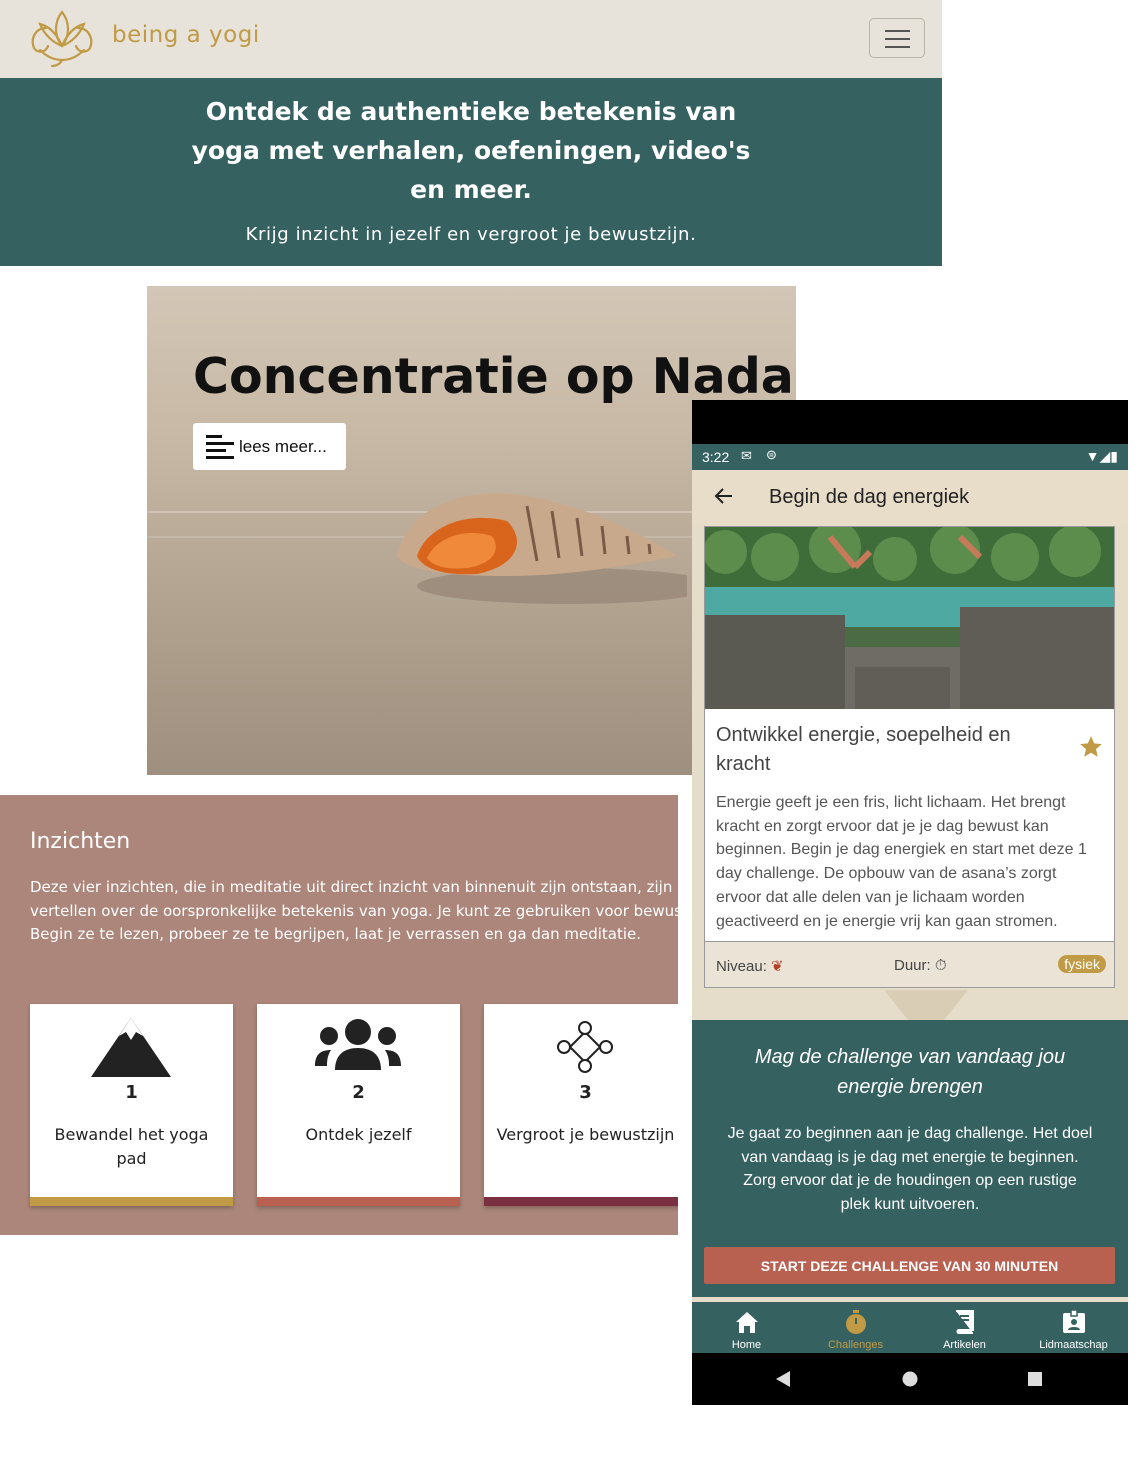 This screenshot has height=1460, width=1142. I want to click on back-arrow-icon, so click(724, 496).